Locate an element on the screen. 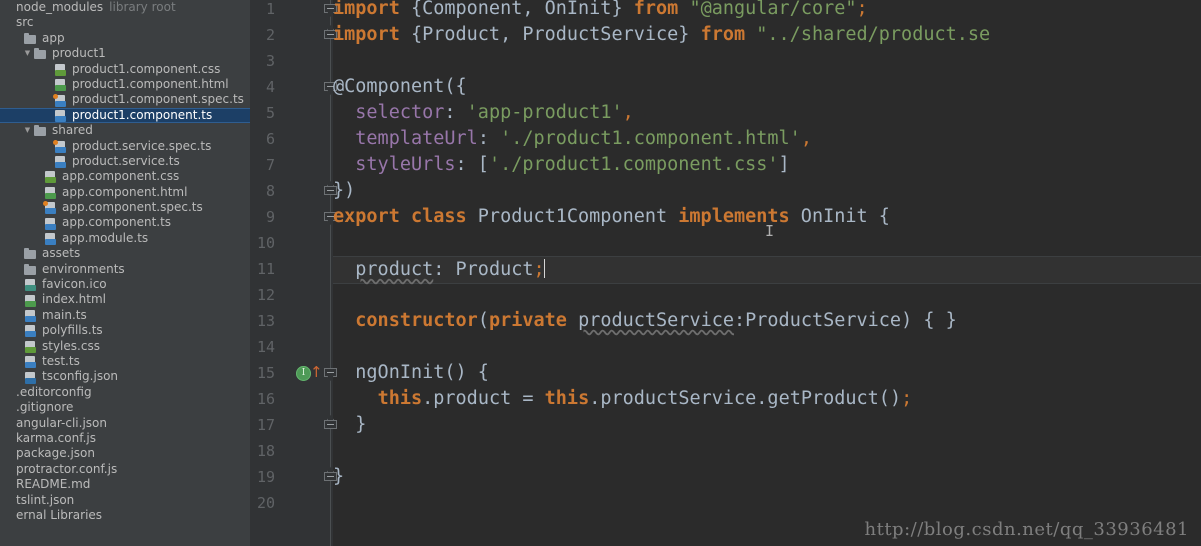 The image size is (1201, 546). line-number: 7 is located at coordinates (270, 165).